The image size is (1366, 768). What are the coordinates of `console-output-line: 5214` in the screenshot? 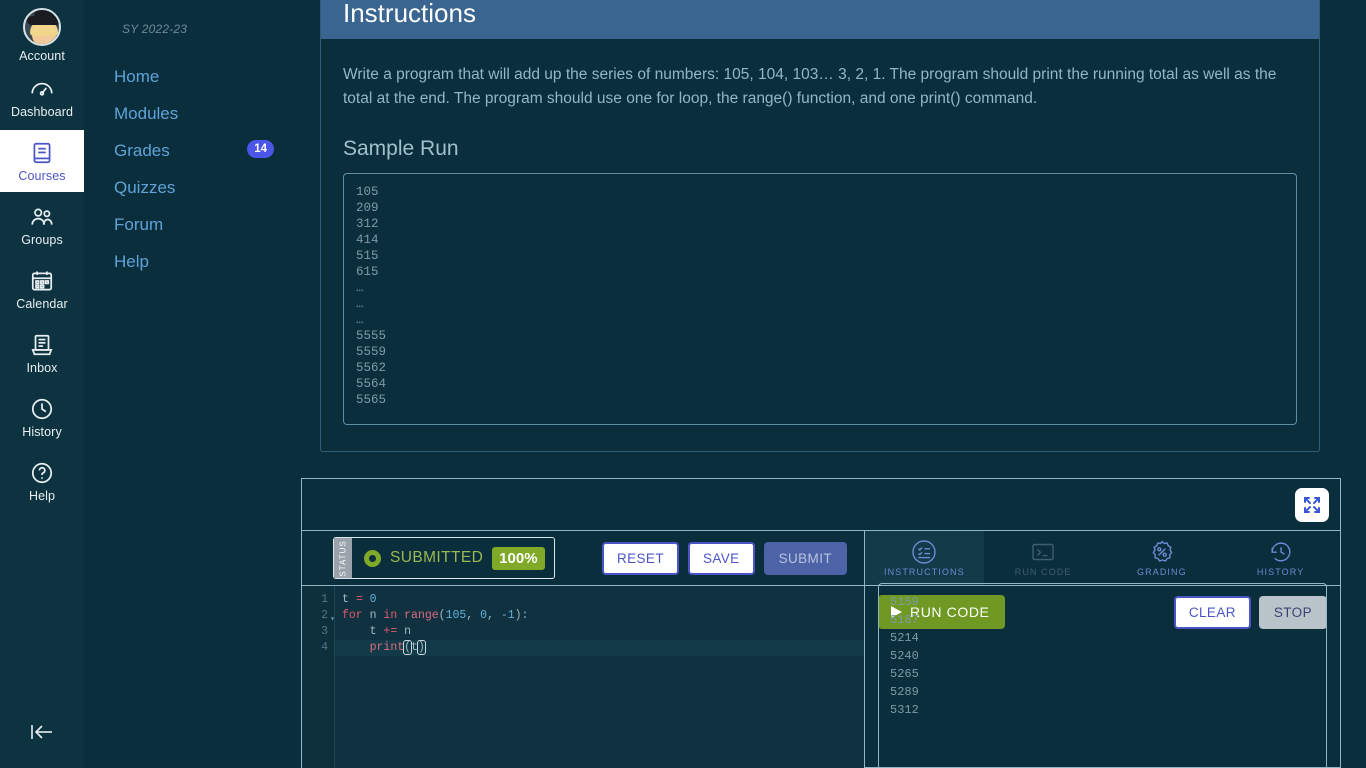 It's located at (904, 638).